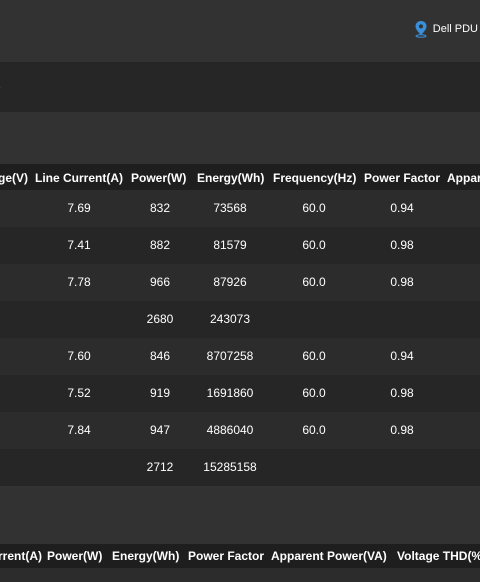 This screenshot has height=582, width=480. I want to click on table-row: 7.84 947 4886040 60.0 0.98, so click(240, 430).